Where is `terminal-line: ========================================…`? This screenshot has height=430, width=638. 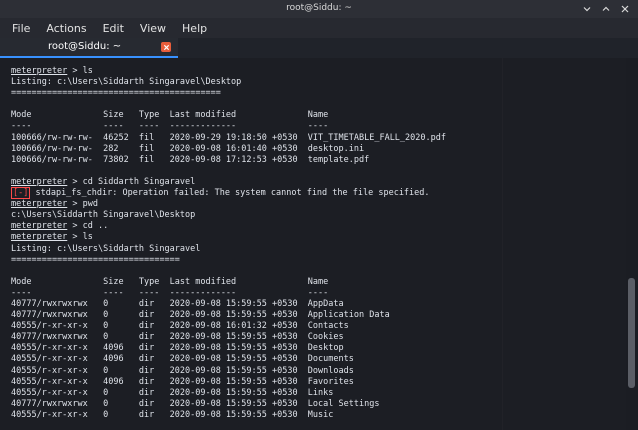 terminal-line: ========================================… is located at coordinates (116, 93).